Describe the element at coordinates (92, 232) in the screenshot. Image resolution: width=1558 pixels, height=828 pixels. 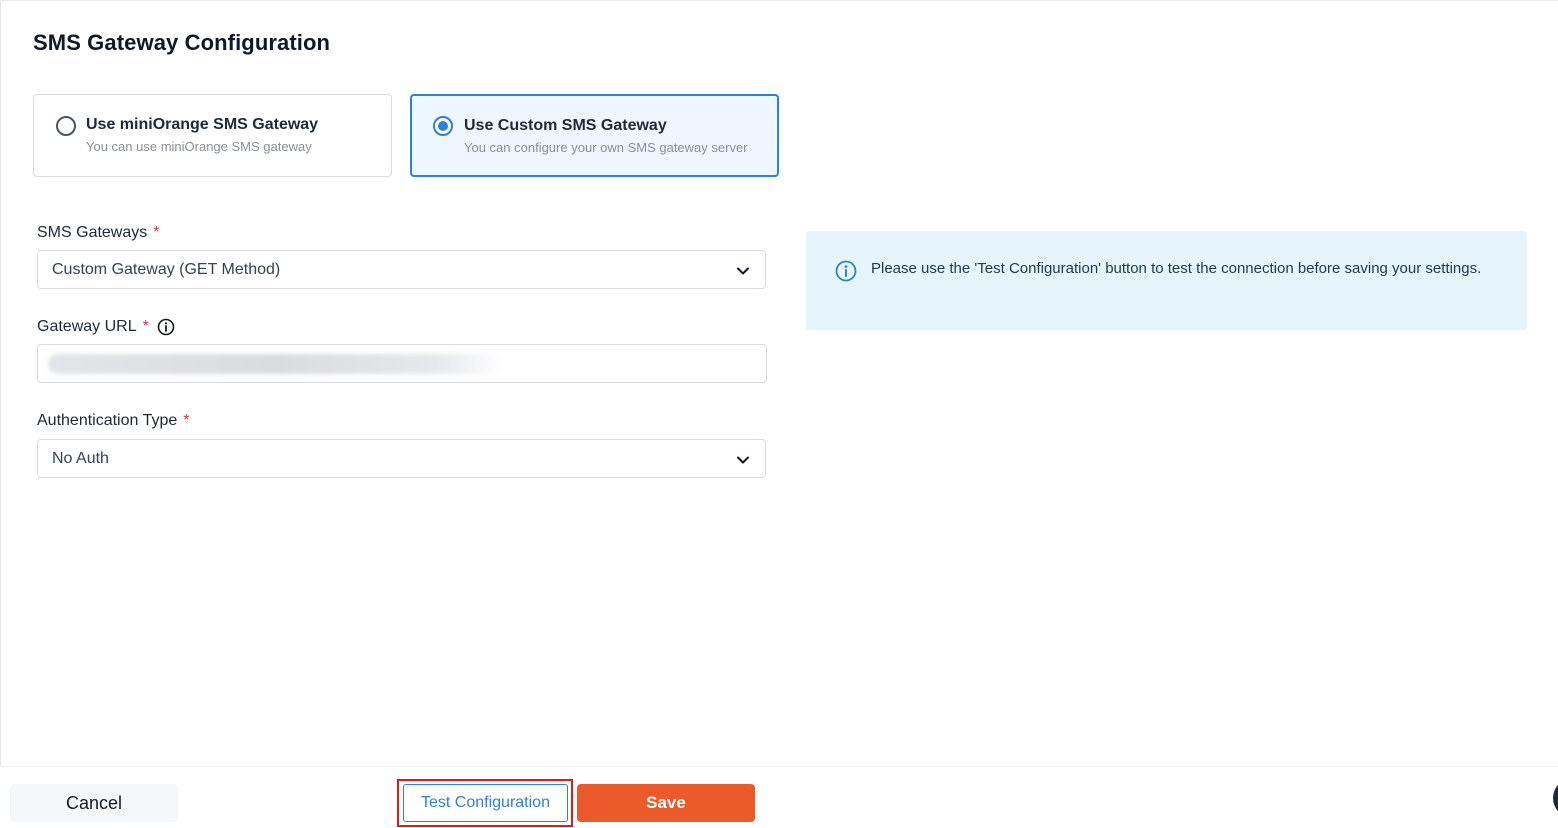
I see `field-label-text: SMS Gateways` at that location.